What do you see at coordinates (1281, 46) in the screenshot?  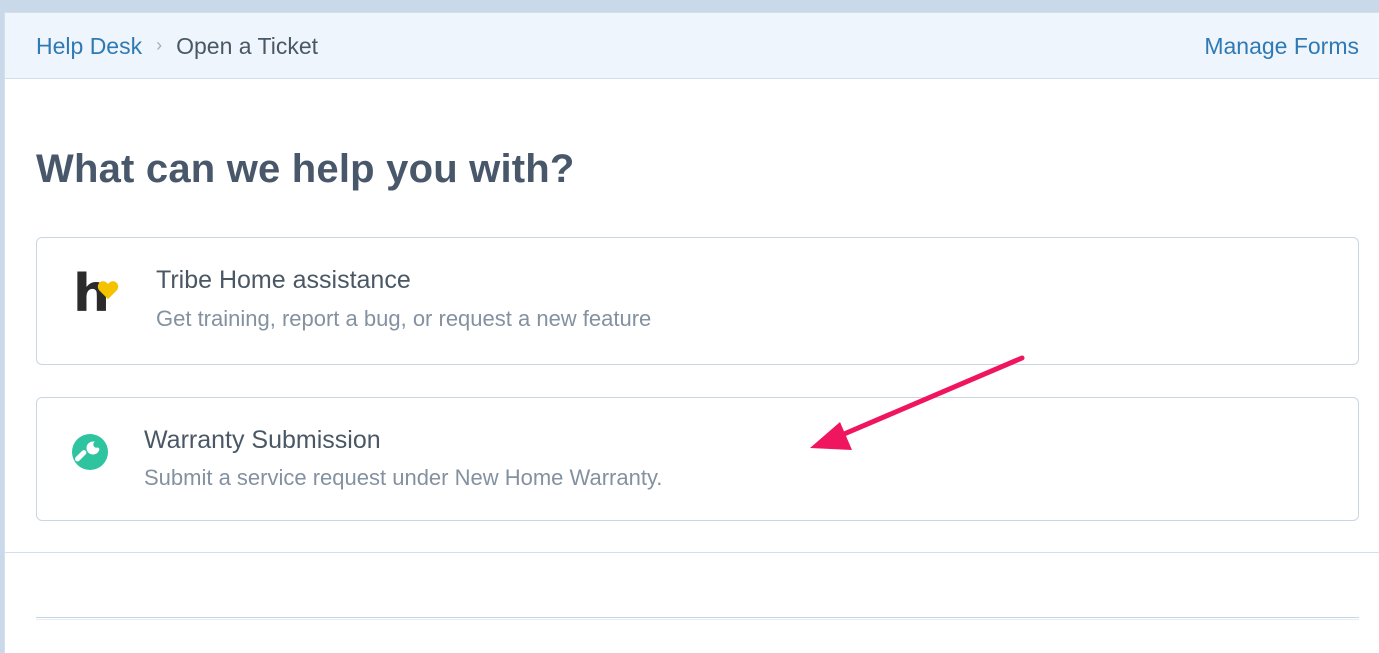 I see `manage-forms-link: Manage Forms` at bounding box center [1281, 46].